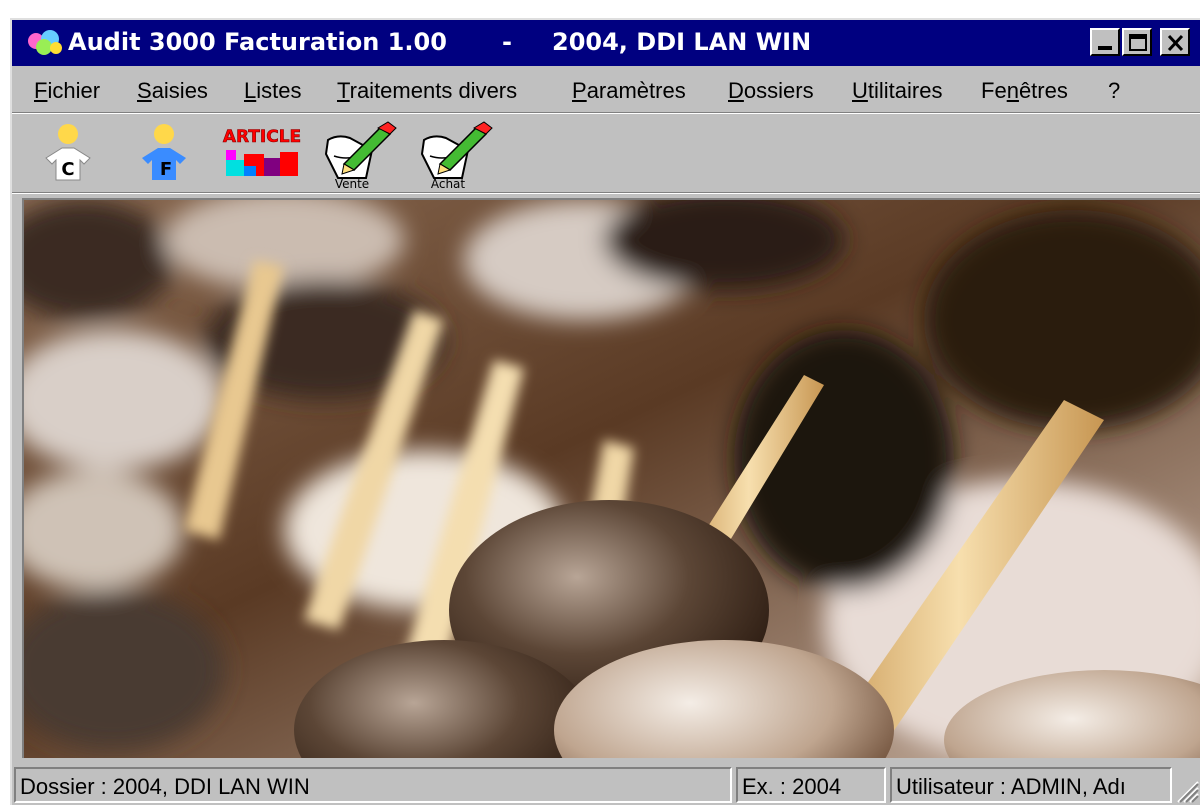 The width and height of the screenshot is (1200, 805). What do you see at coordinates (1024, 91) in the screenshot?
I see `menu-fenetres: Fenêtres` at bounding box center [1024, 91].